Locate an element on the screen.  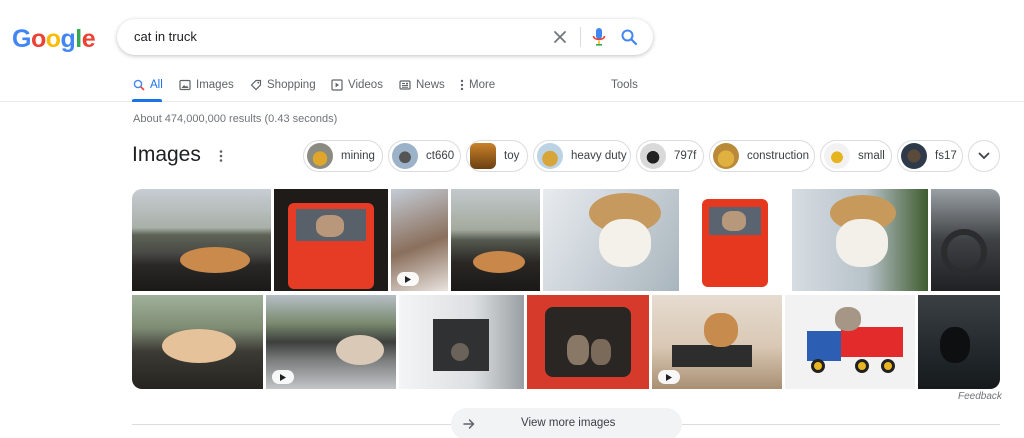
chevron-down-icon is located at coordinates (984, 156).